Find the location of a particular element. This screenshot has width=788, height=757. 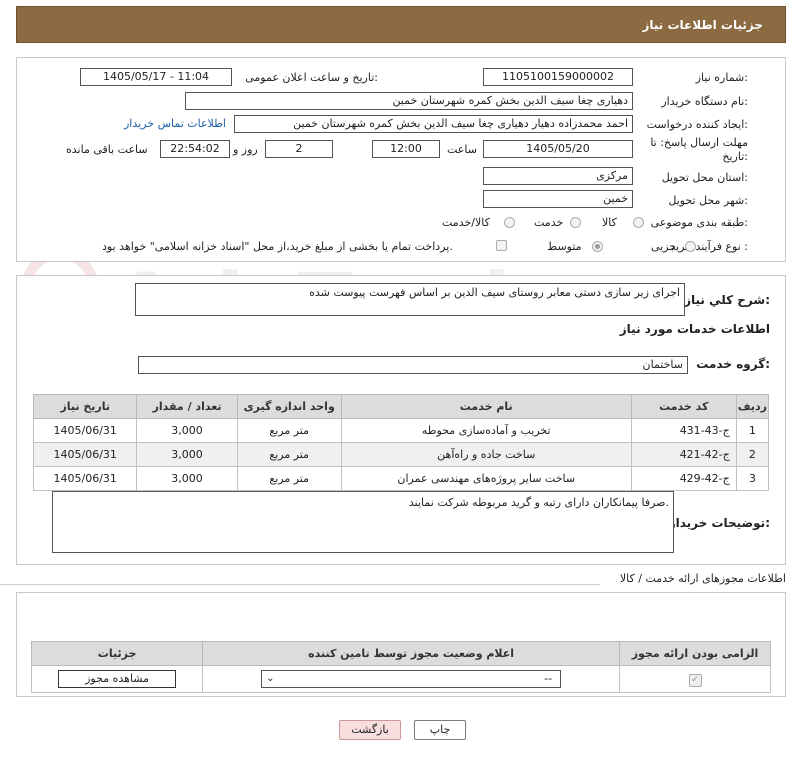

print-button: چاپ is located at coordinates (440, 730).